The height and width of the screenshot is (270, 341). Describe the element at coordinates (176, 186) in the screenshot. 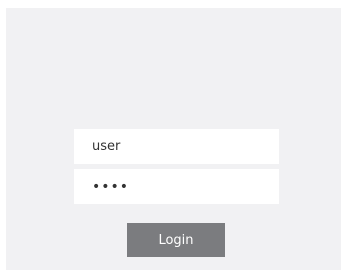

I see `password-input` at that location.